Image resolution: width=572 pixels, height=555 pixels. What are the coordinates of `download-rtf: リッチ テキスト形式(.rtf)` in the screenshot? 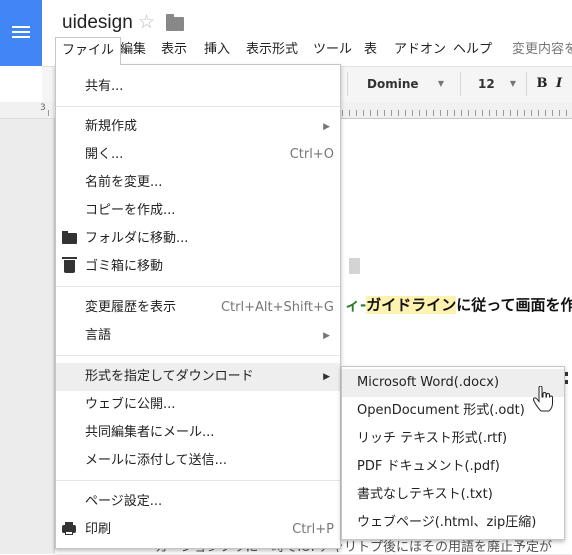 It's located at (453, 439).